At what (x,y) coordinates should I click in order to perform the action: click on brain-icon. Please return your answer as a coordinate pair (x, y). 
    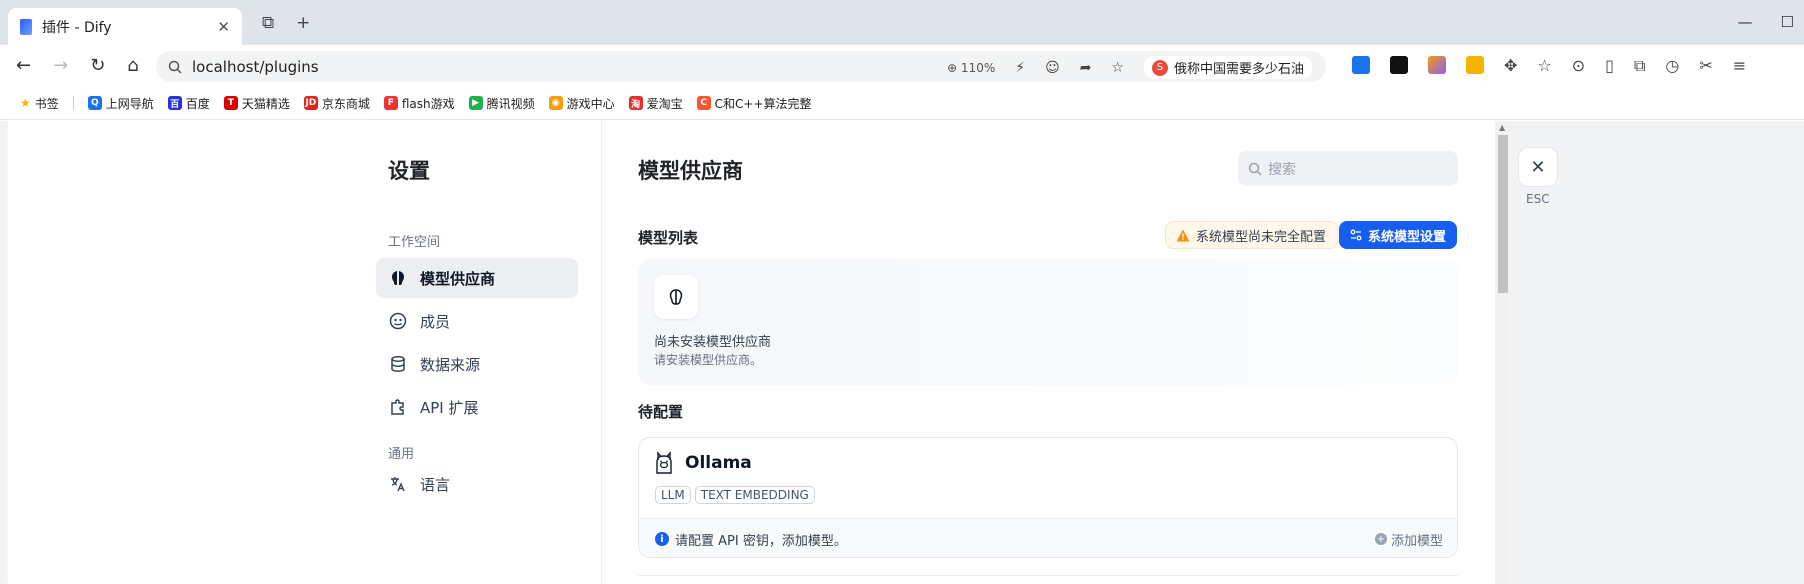
    Looking at the image, I should click on (676, 297).